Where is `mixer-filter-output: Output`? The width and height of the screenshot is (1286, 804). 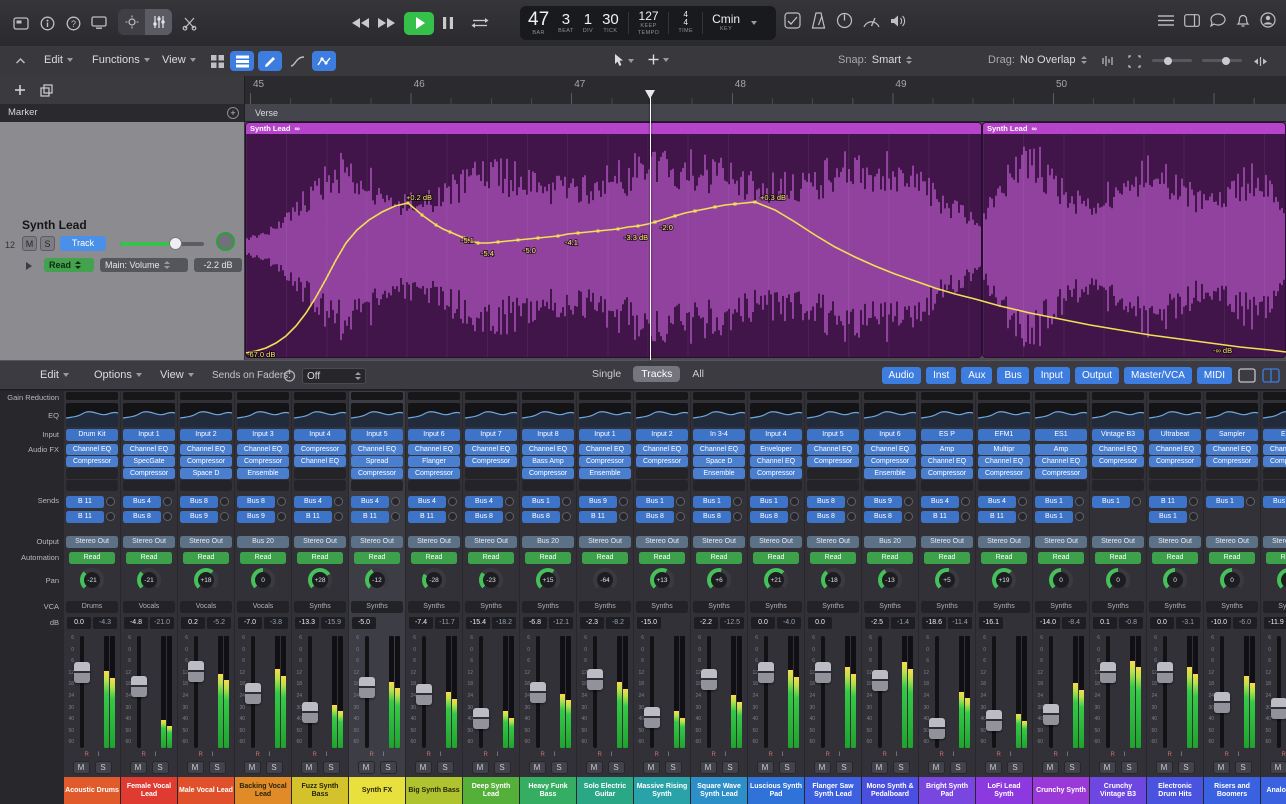 mixer-filter-output: Output is located at coordinates (1096, 375).